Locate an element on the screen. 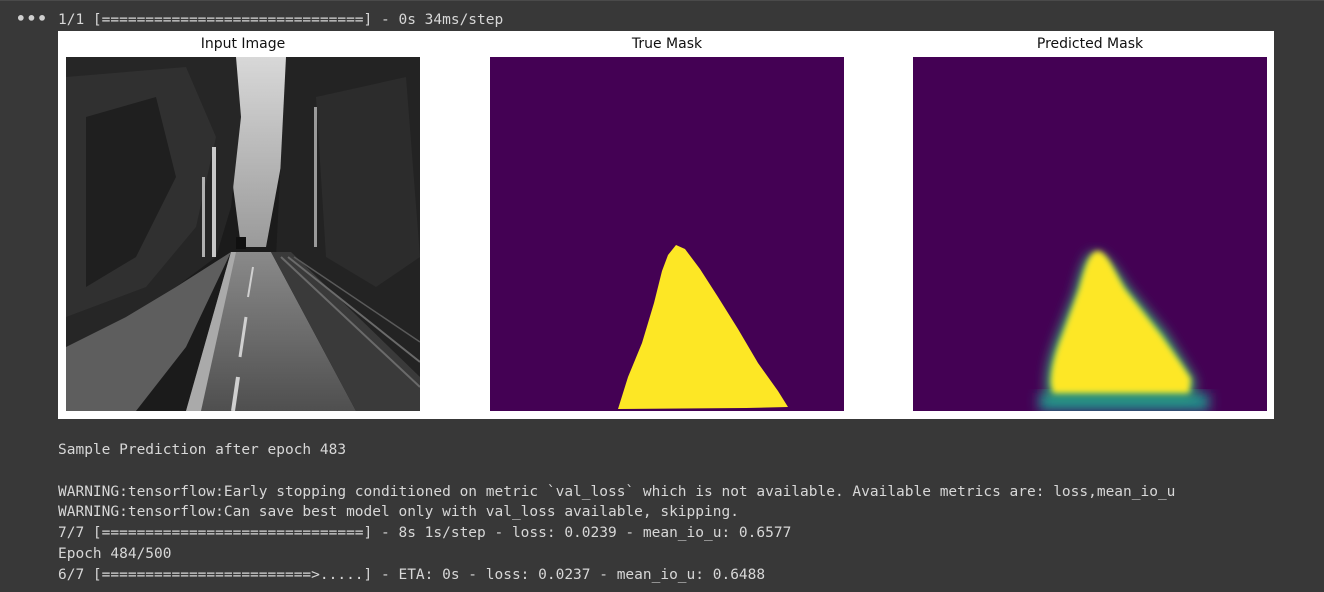  cell-output-menu-button: ••• is located at coordinates (31, 21).